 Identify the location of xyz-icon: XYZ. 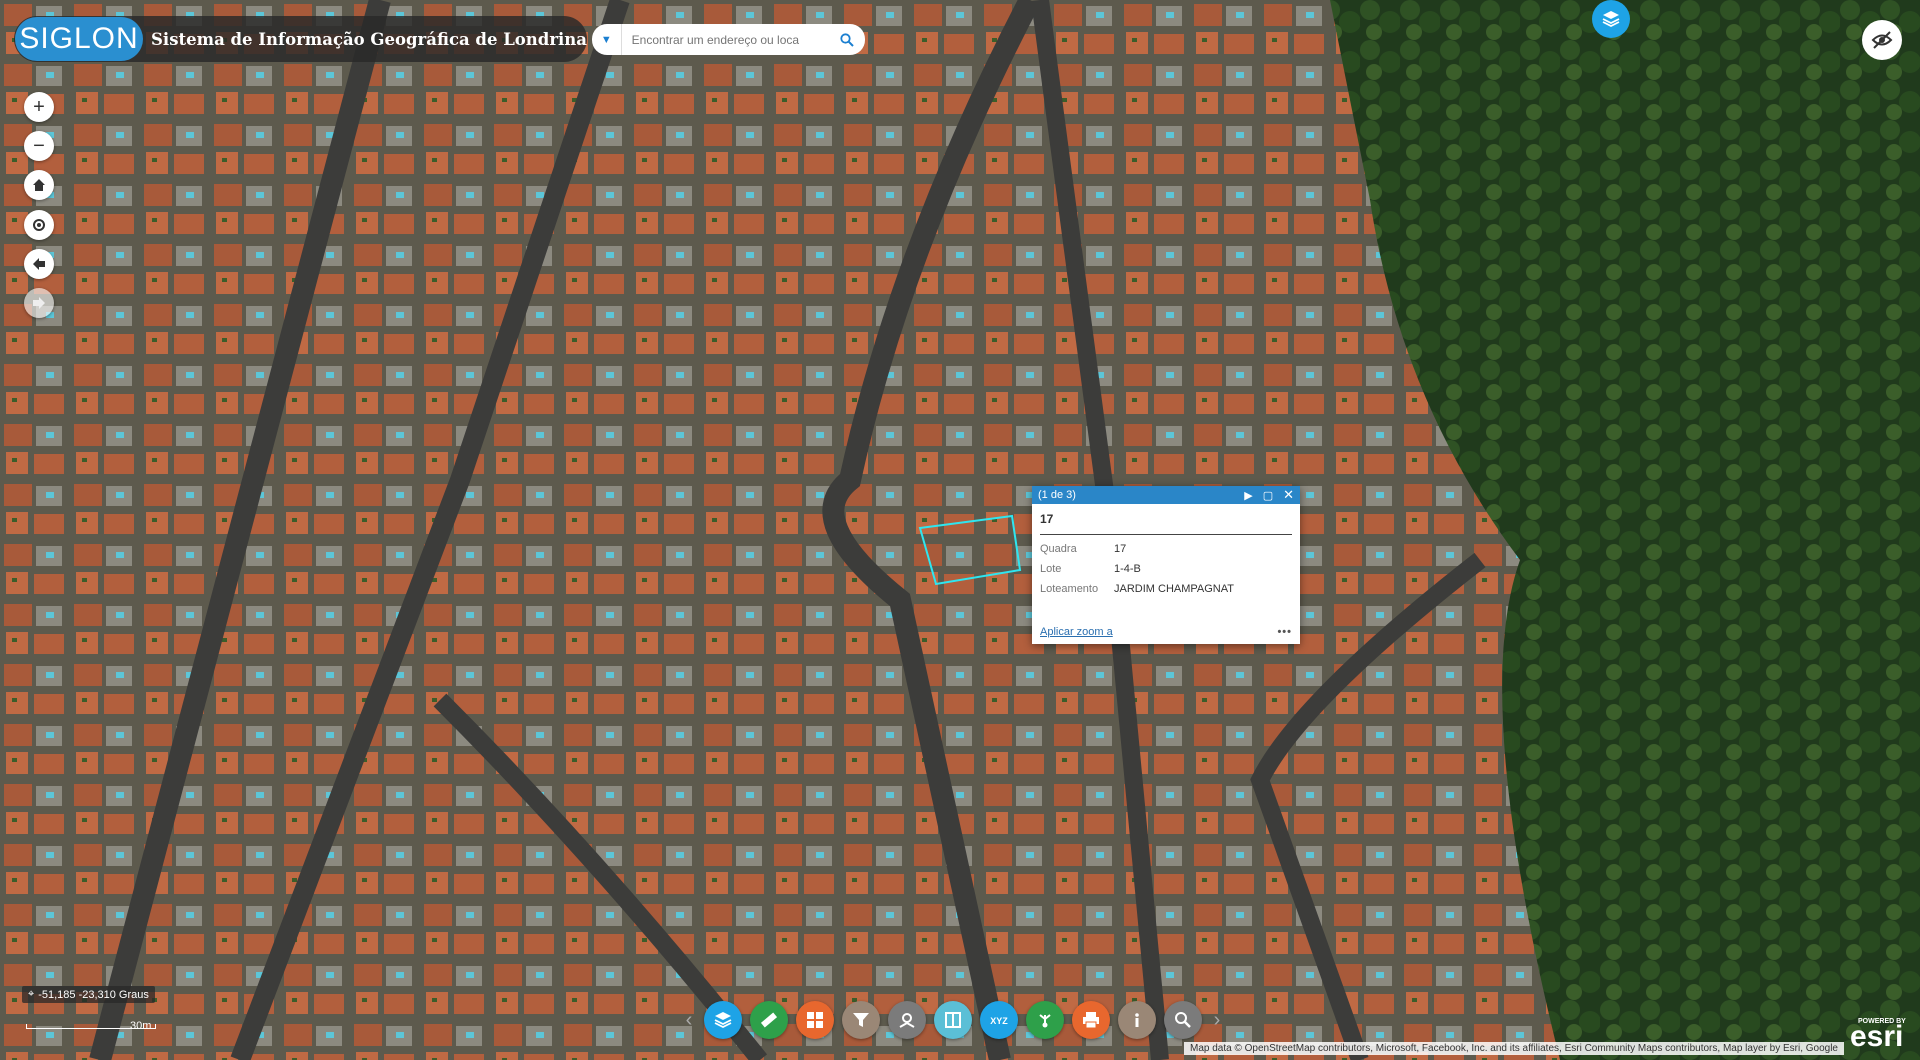
(999, 1021).